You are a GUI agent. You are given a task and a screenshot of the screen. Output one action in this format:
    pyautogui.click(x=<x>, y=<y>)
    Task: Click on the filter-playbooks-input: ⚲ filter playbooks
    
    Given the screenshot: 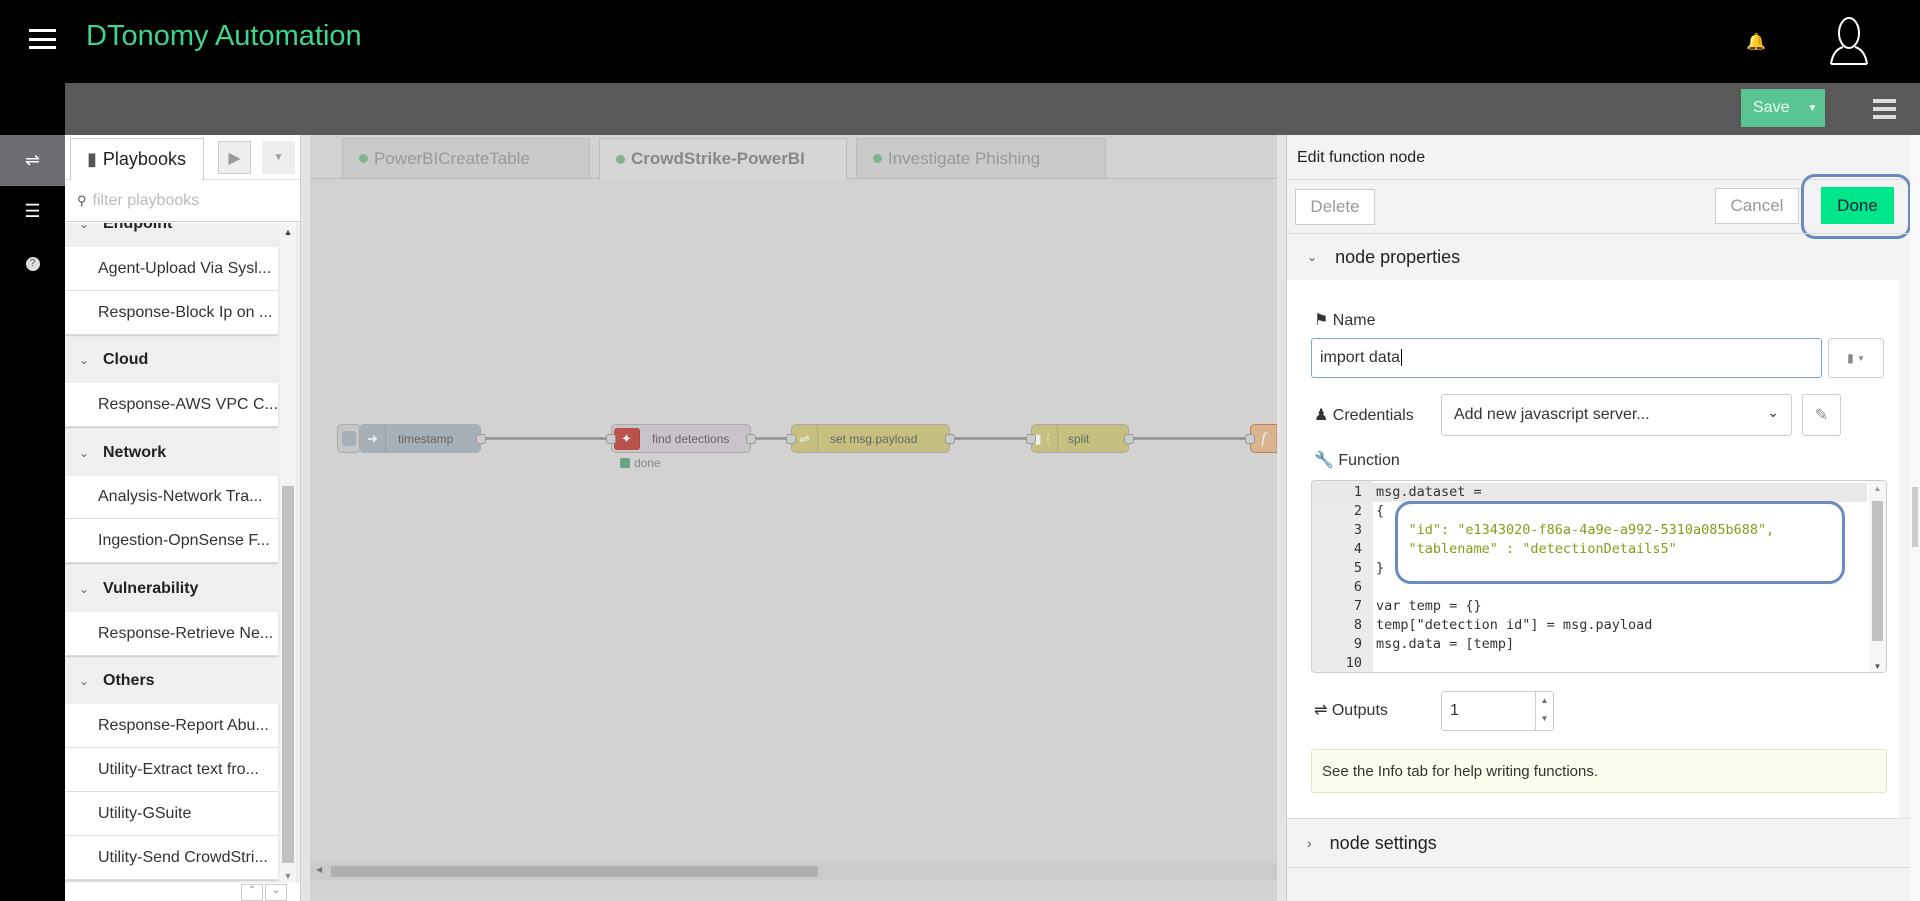 What is the action you would take?
    pyautogui.click(x=182, y=201)
    